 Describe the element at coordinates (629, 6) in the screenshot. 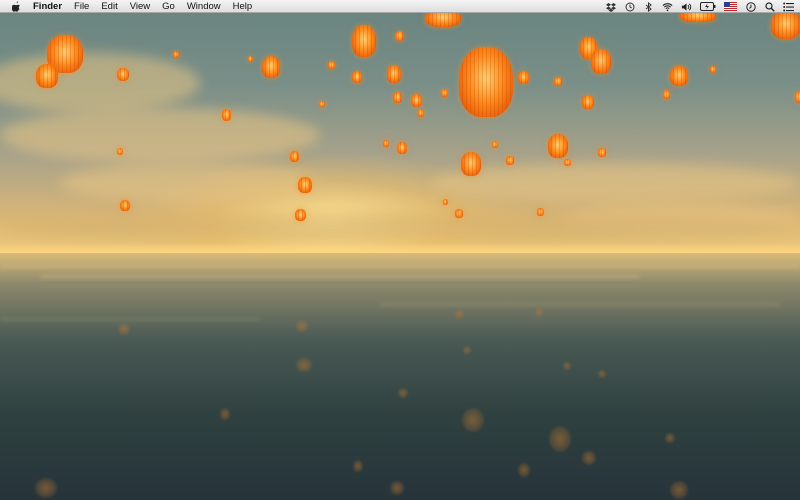

I see `time-machine-icon` at that location.